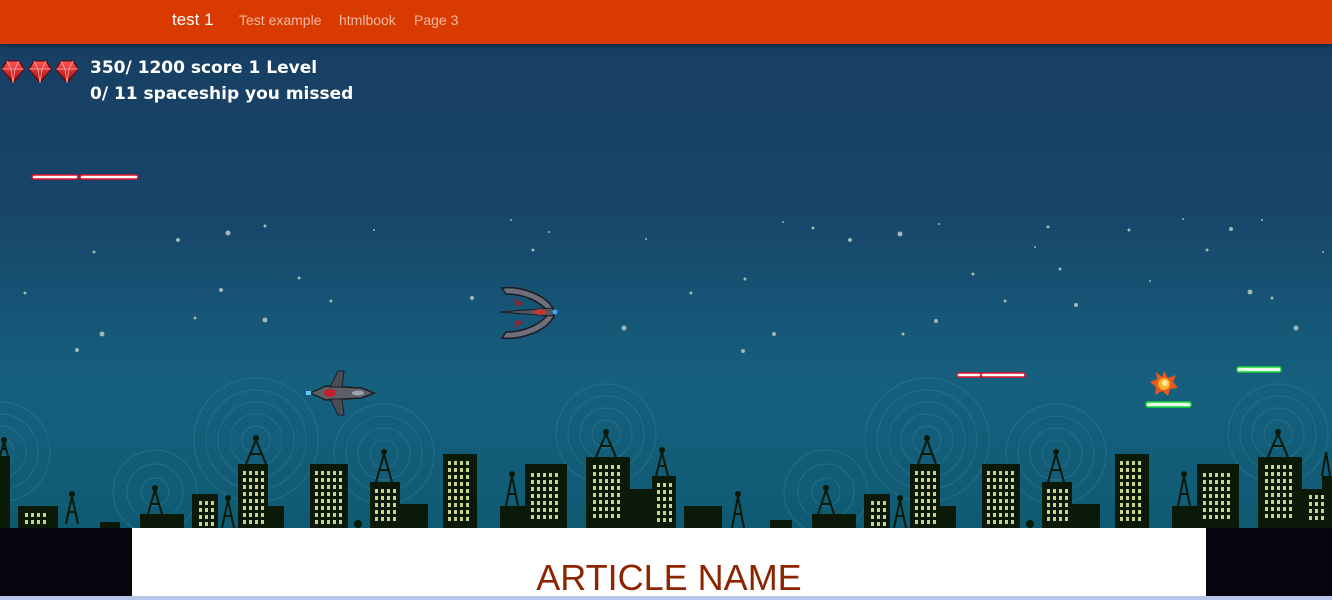 This screenshot has height=600, width=1332. I want to click on nav-link-page-3: Page 3, so click(436, 20).